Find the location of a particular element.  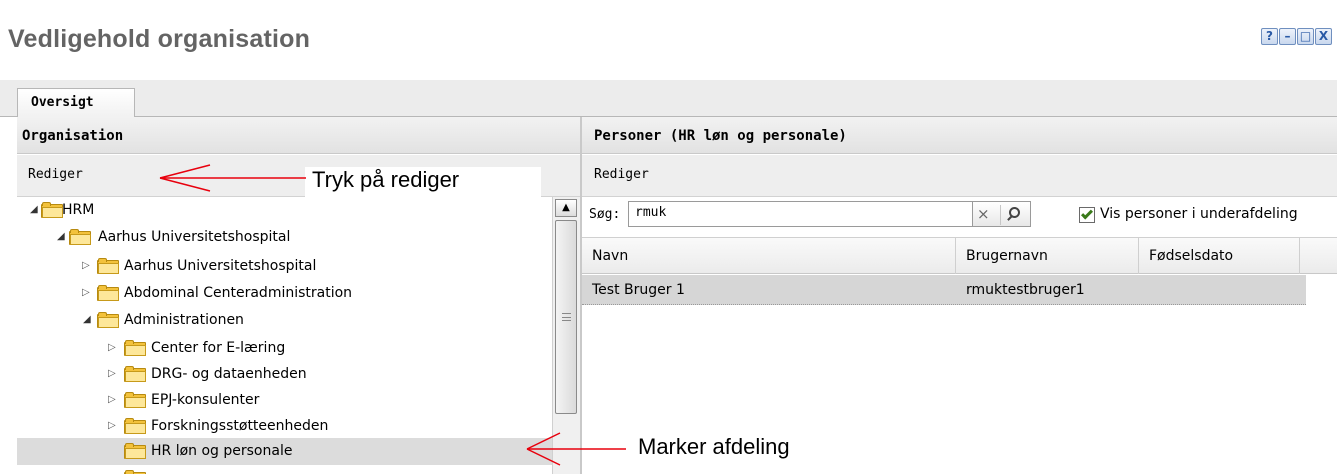

select-hint-arrow is located at coordinates (576, 449).